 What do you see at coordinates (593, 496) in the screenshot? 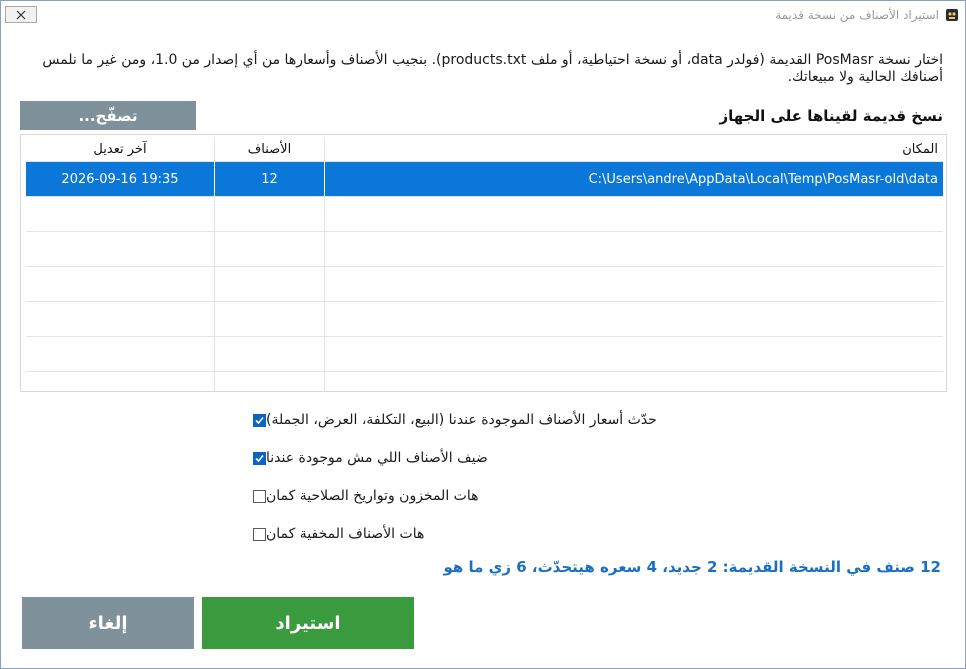
I see `option-stock-expiry: هات المخزون وتواريخ الصلاحية كمان` at bounding box center [593, 496].